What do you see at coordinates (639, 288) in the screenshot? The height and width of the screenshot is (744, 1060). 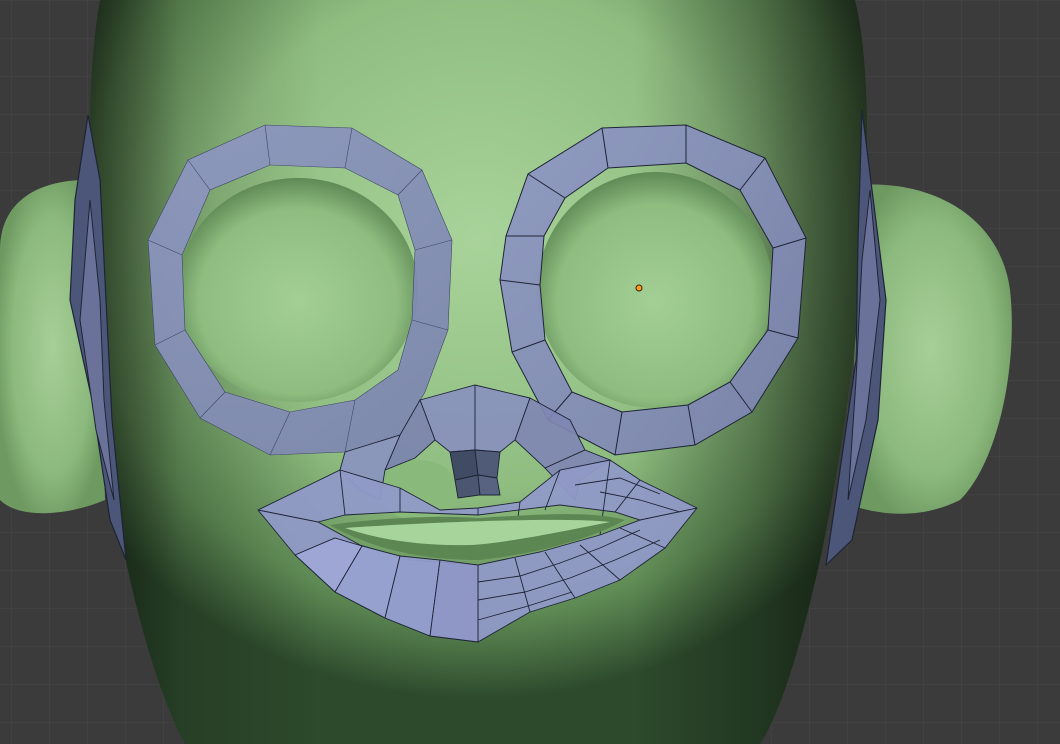 I see `origin-point-icon` at bounding box center [639, 288].